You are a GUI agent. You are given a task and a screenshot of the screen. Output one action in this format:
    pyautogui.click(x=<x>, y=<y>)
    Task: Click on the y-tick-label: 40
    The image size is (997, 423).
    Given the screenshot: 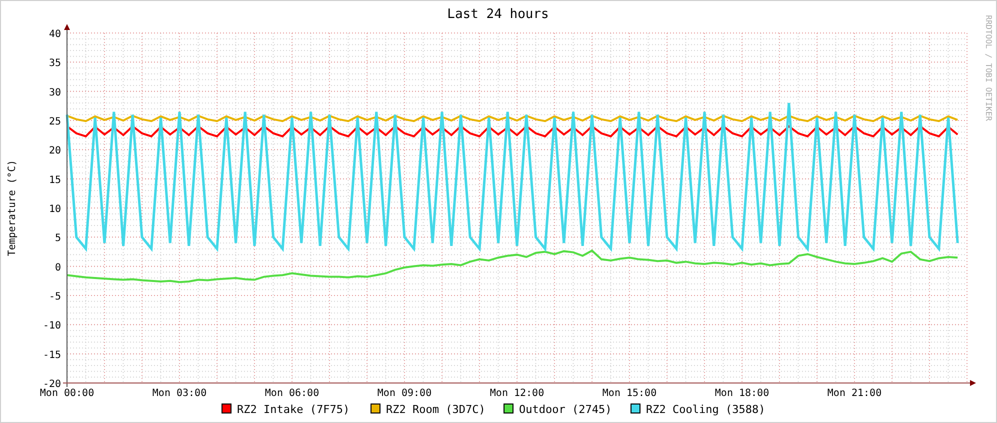 What is the action you would take?
    pyautogui.click(x=54, y=34)
    